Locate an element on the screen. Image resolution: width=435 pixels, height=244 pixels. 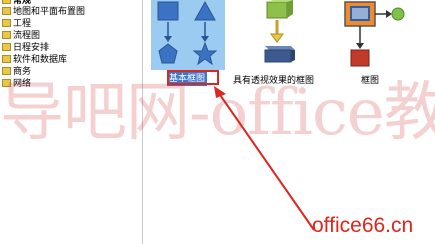
template-label: 框图 is located at coordinates (370, 81).